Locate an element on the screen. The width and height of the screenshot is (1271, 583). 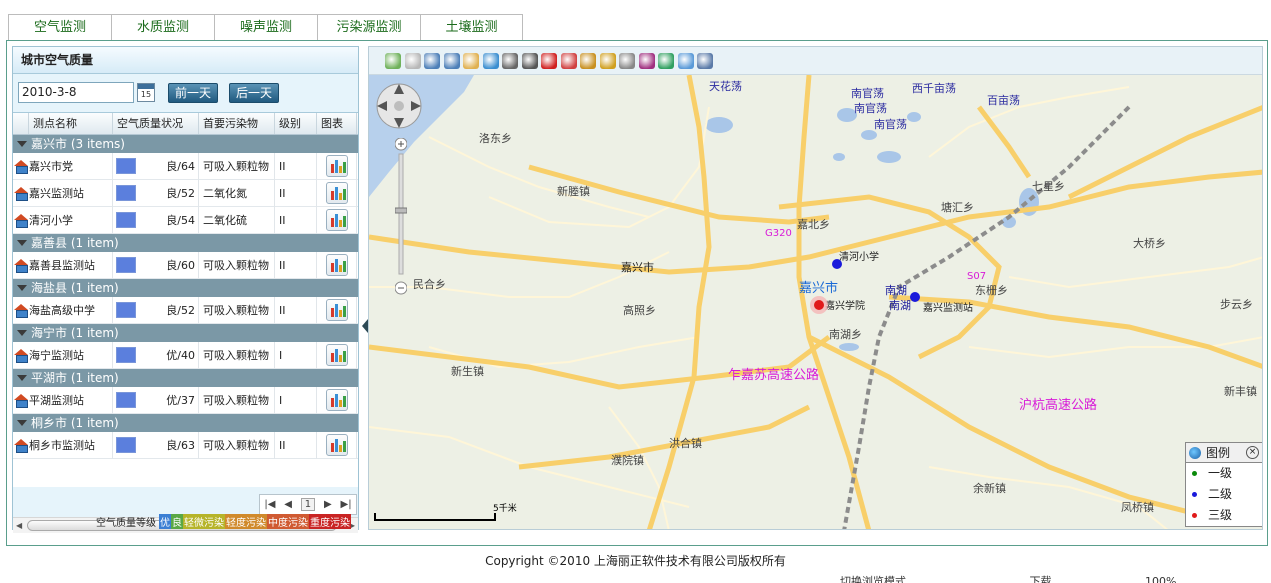
scale-label: 5千米 is located at coordinates (505, 508).